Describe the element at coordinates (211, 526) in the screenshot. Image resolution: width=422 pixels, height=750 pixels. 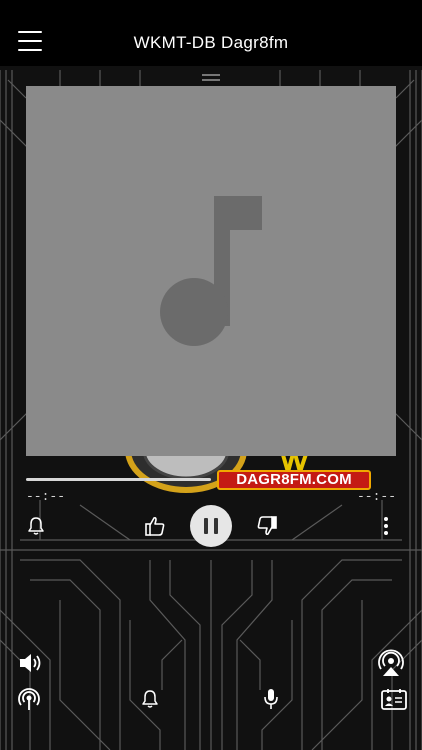
I see `pause-button` at that location.